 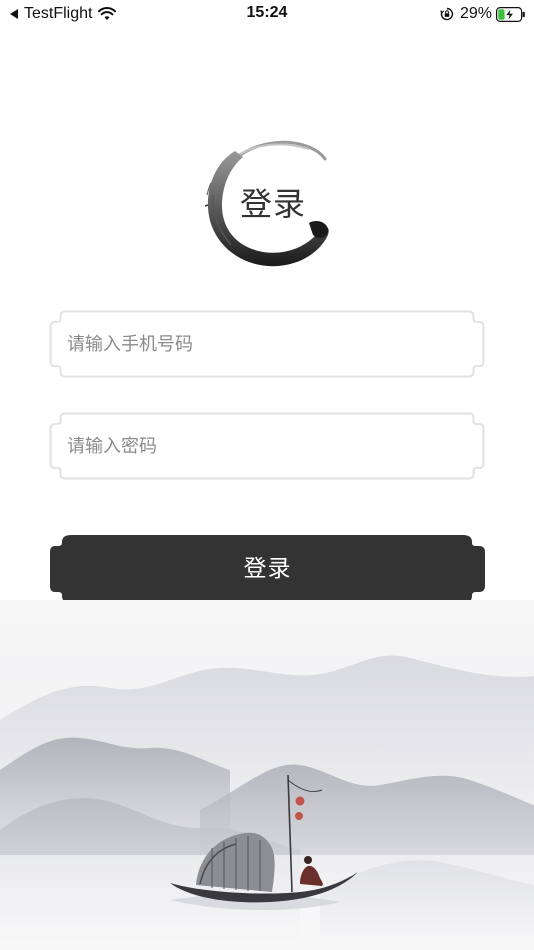 I want to click on password-field, so click(x=267, y=446).